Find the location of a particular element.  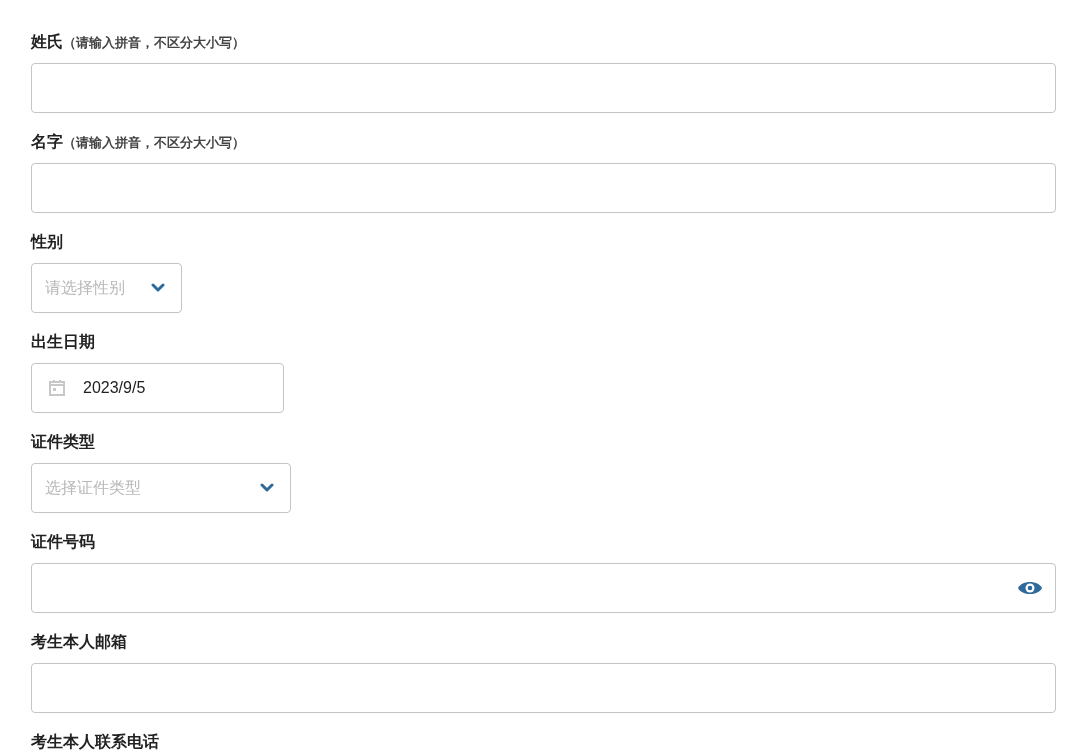

field-label: 出生日期 is located at coordinates (63, 342).